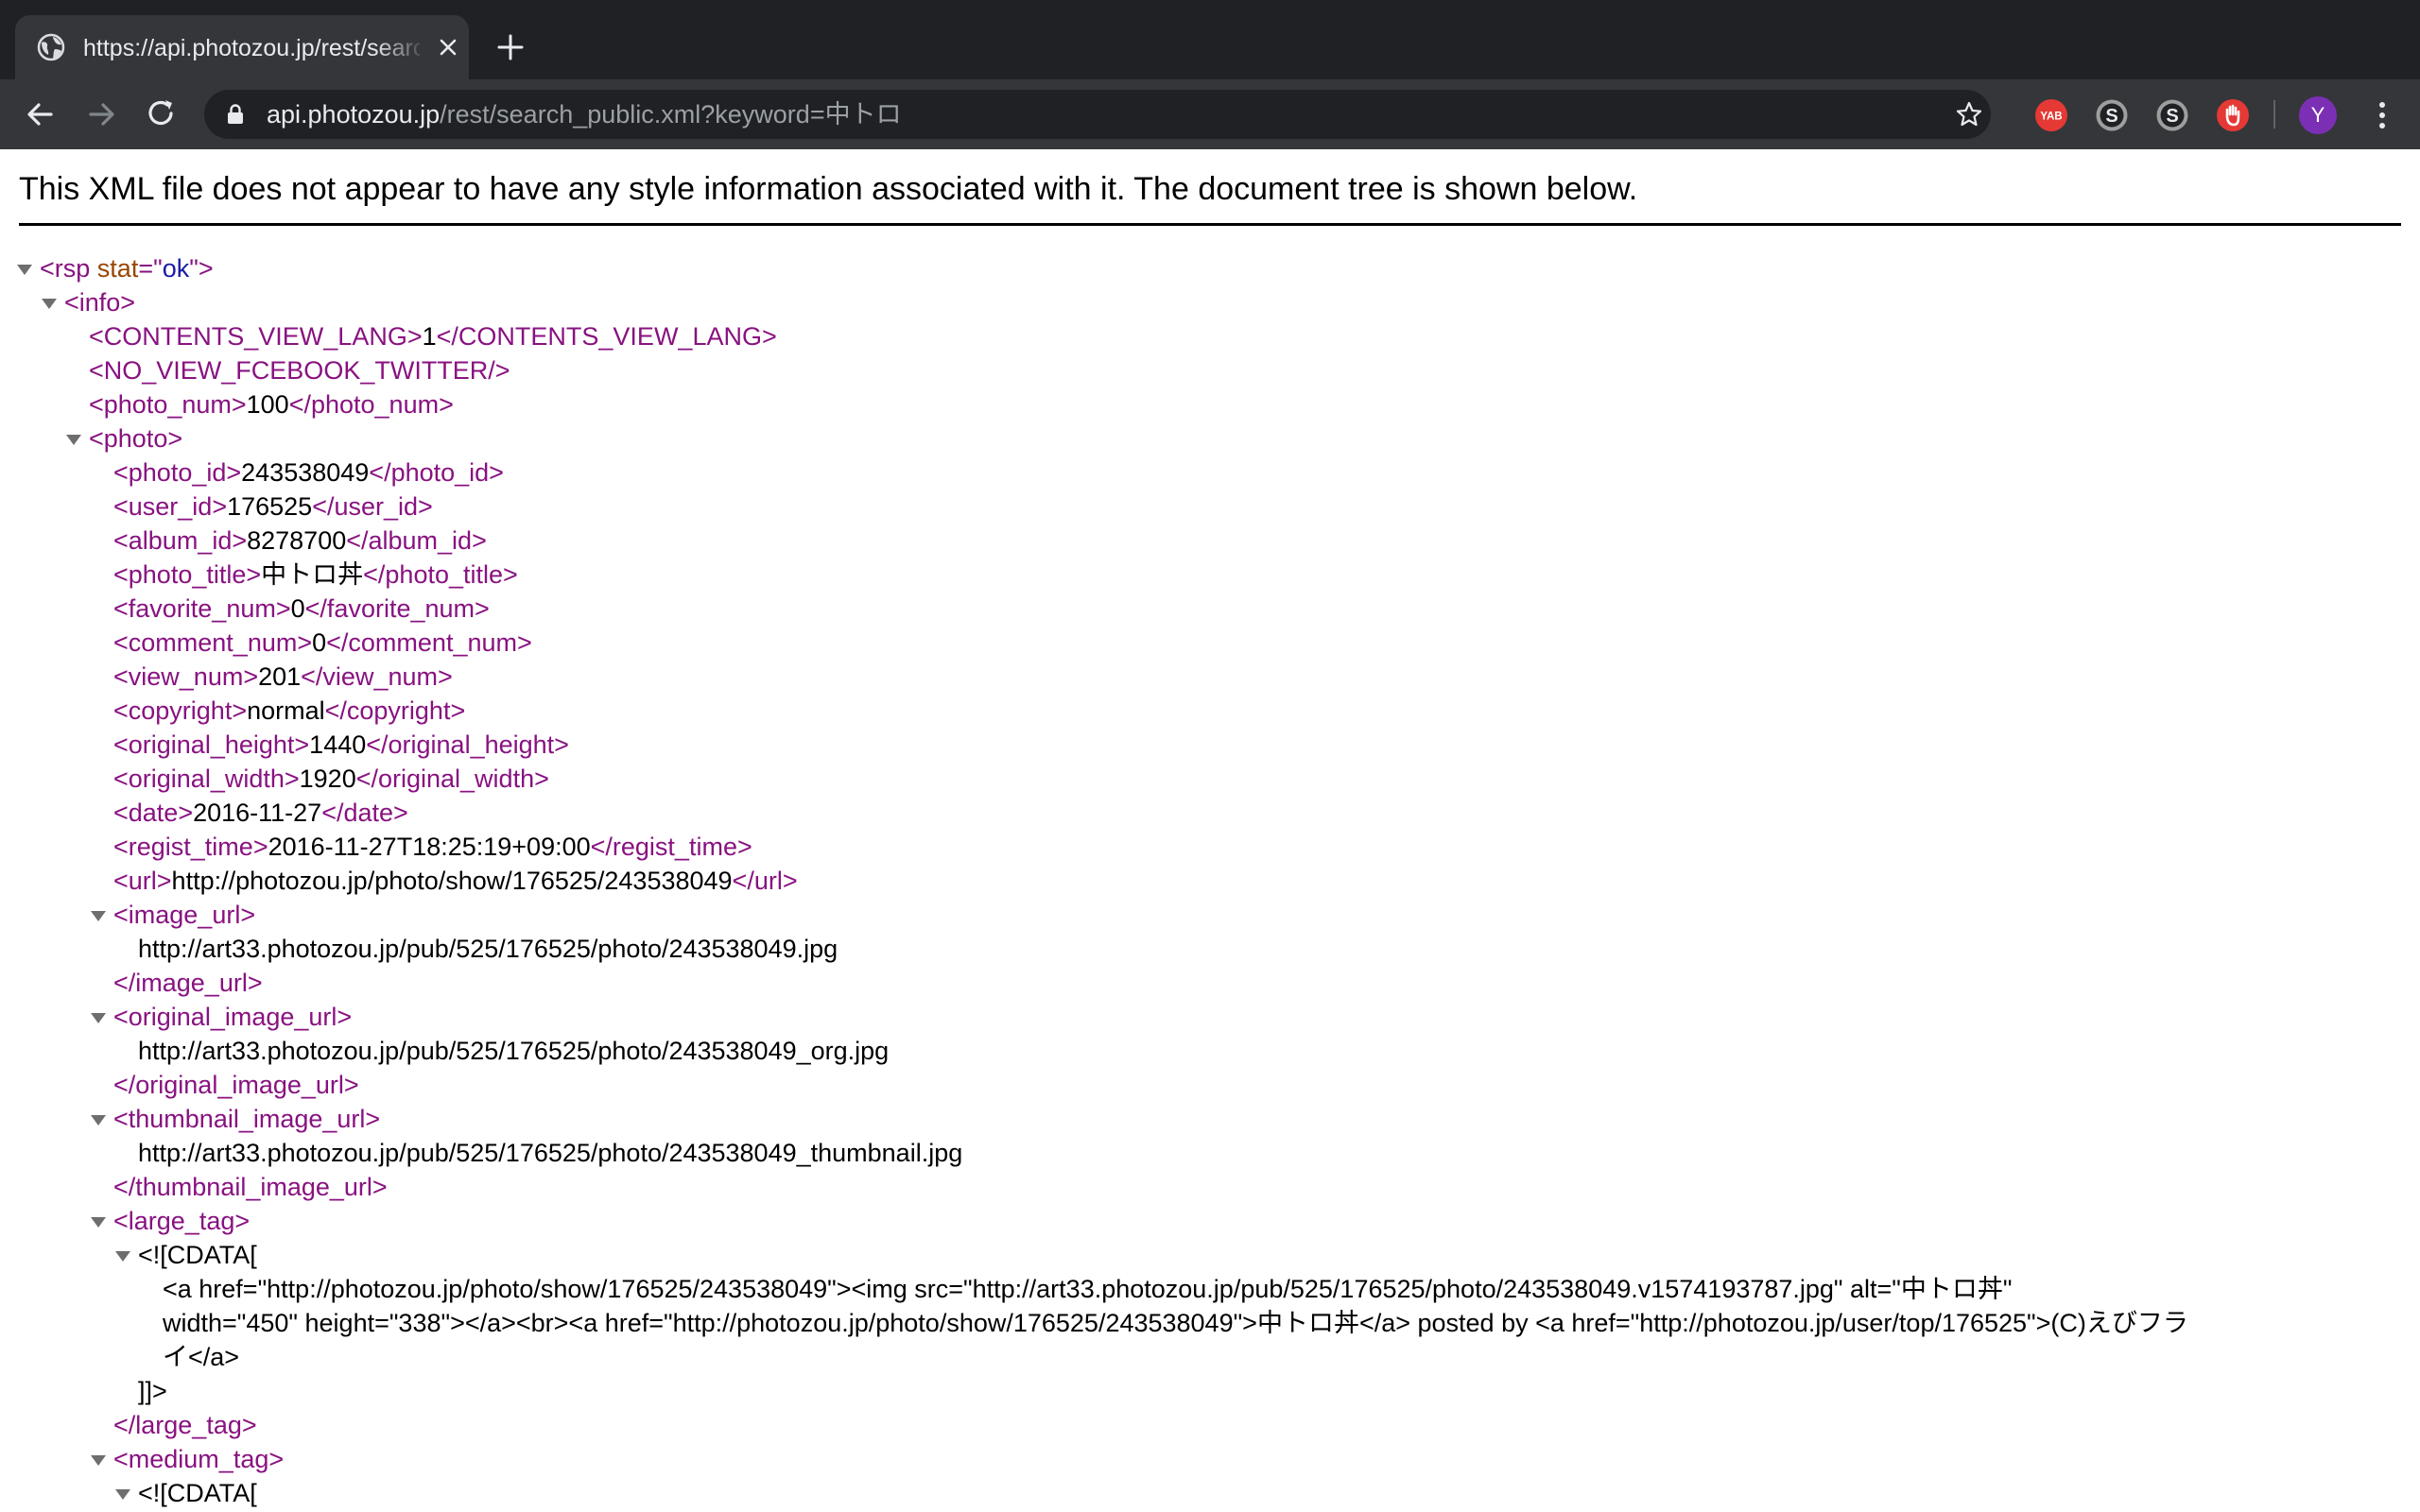 The height and width of the screenshot is (1512, 2420). What do you see at coordinates (211, 744) in the screenshot?
I see `xml-open-tag: <original_height>` at bounding box center [211, 744].